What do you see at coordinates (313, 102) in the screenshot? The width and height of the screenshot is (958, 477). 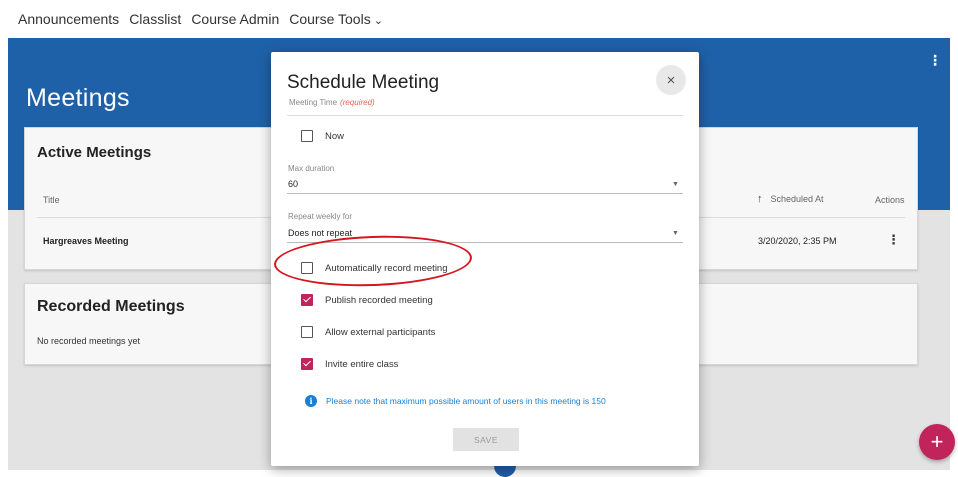 I see `meeting-time-text: Meeting Time` at bounding box center [313, 102].